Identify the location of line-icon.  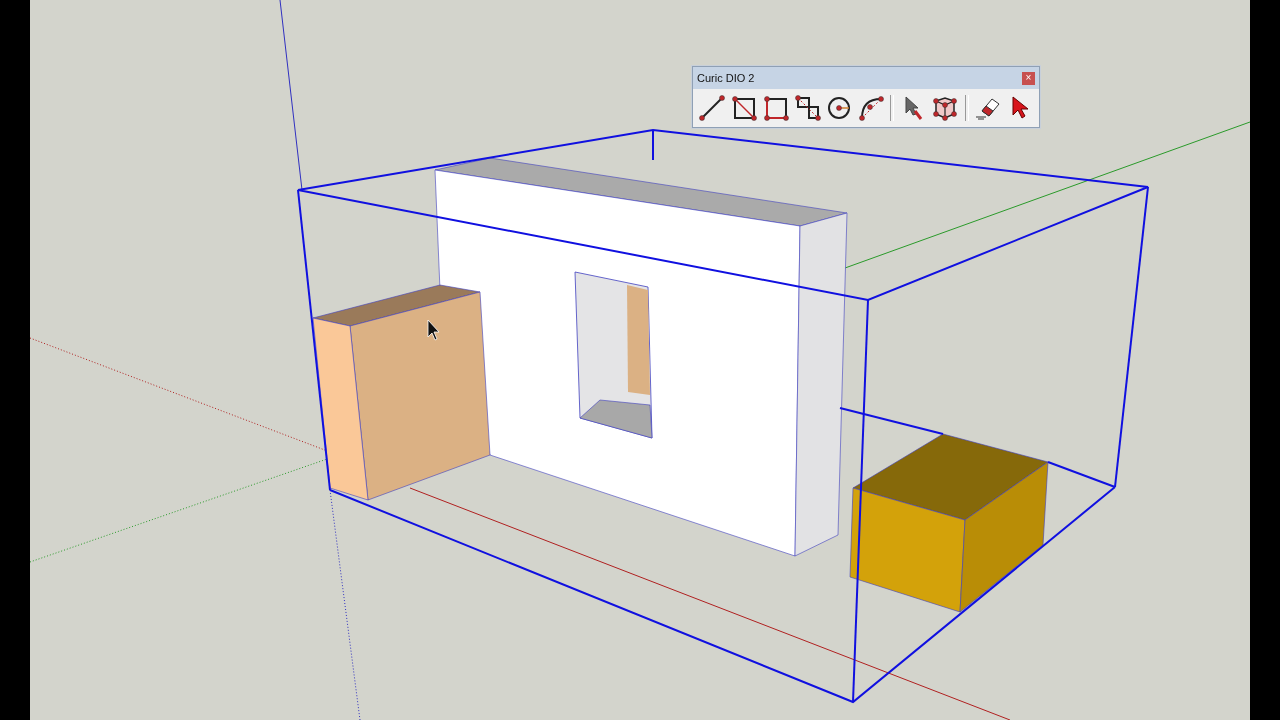
(712, 108).